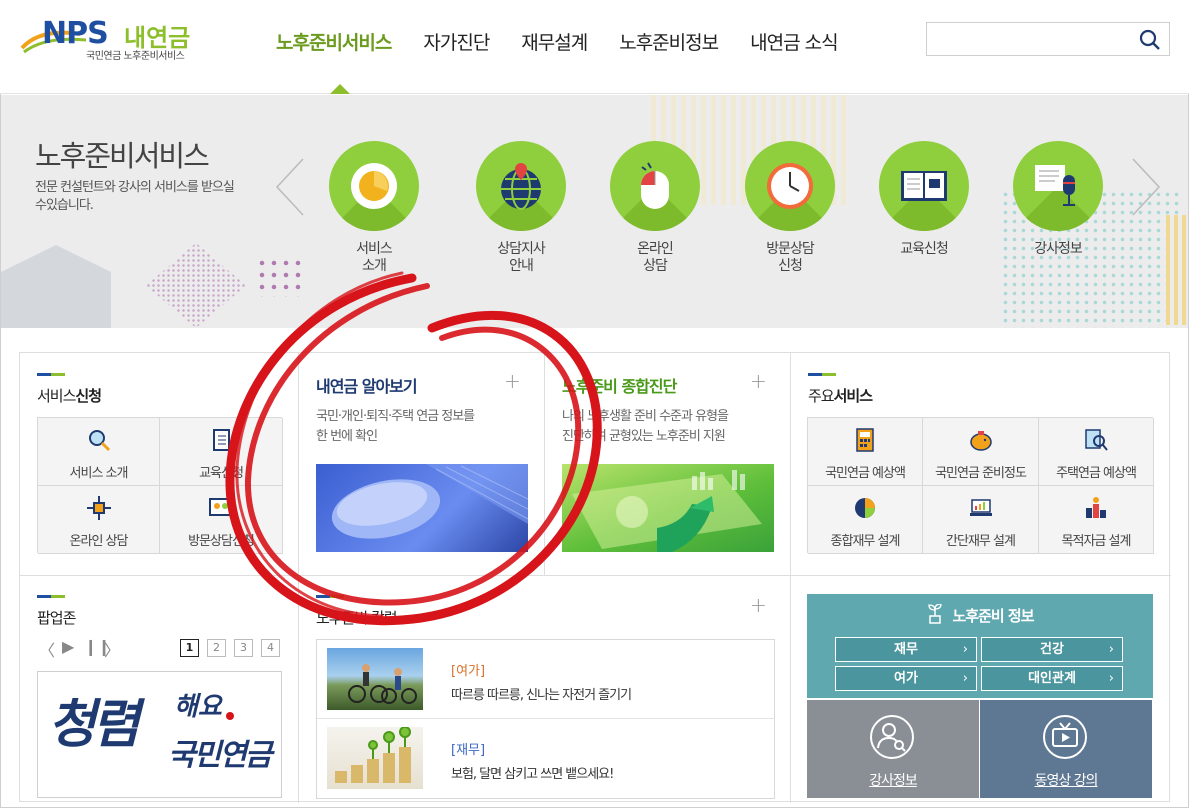  Describe the element at coordinates (422, 508) in the screenshot. I see `card-pension-image` at that location.